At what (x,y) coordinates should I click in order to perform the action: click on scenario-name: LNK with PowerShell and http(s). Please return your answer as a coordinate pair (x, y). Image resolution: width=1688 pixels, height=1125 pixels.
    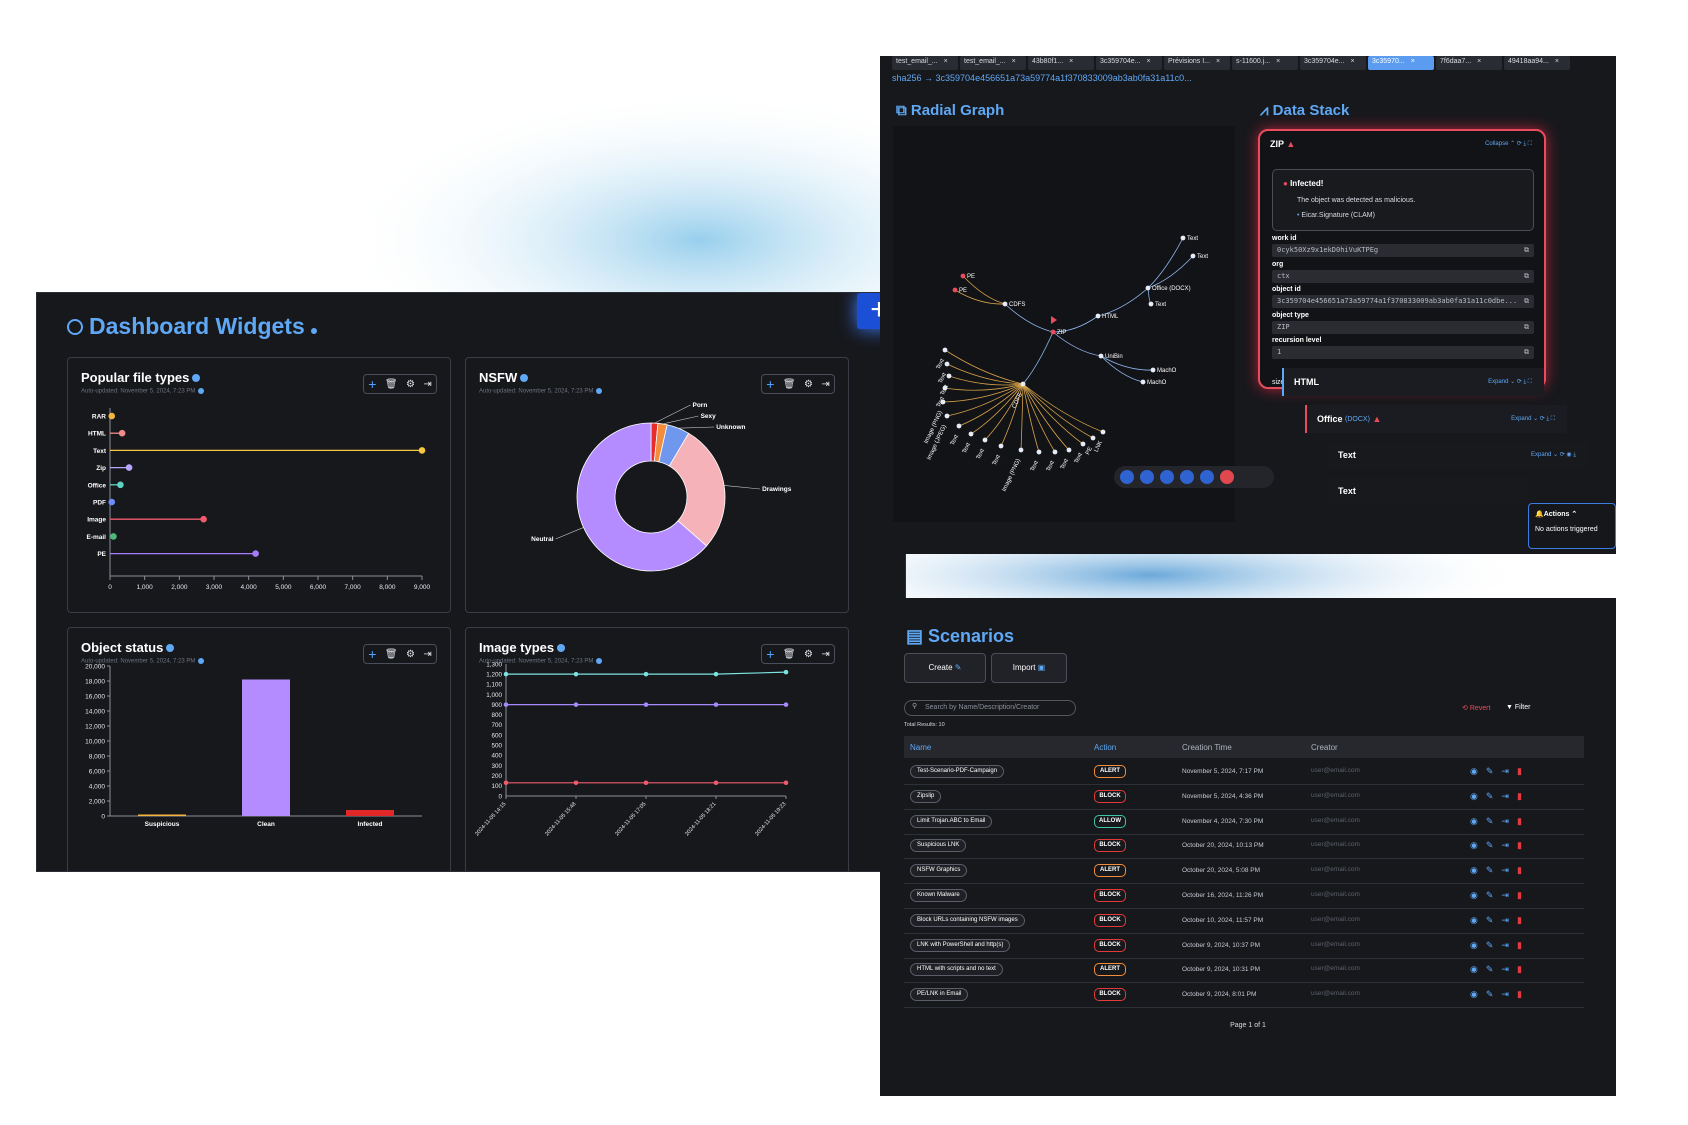
    Looking at the image, I should click on (960, 945).